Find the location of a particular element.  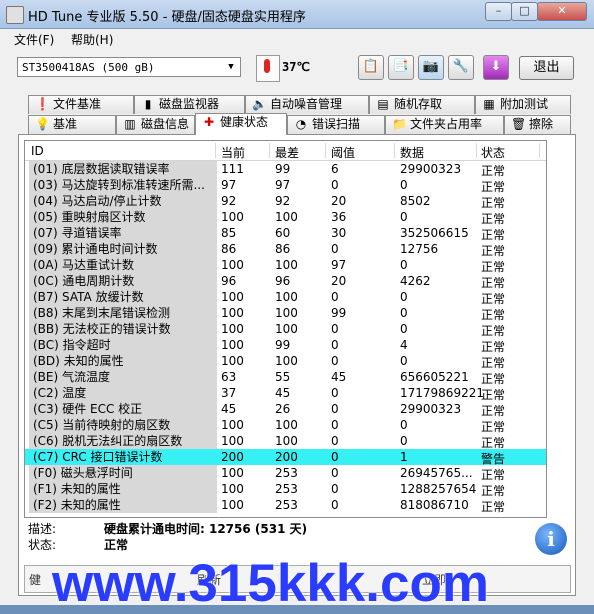

col-data: 数据 is located at coordinates (412, 152).